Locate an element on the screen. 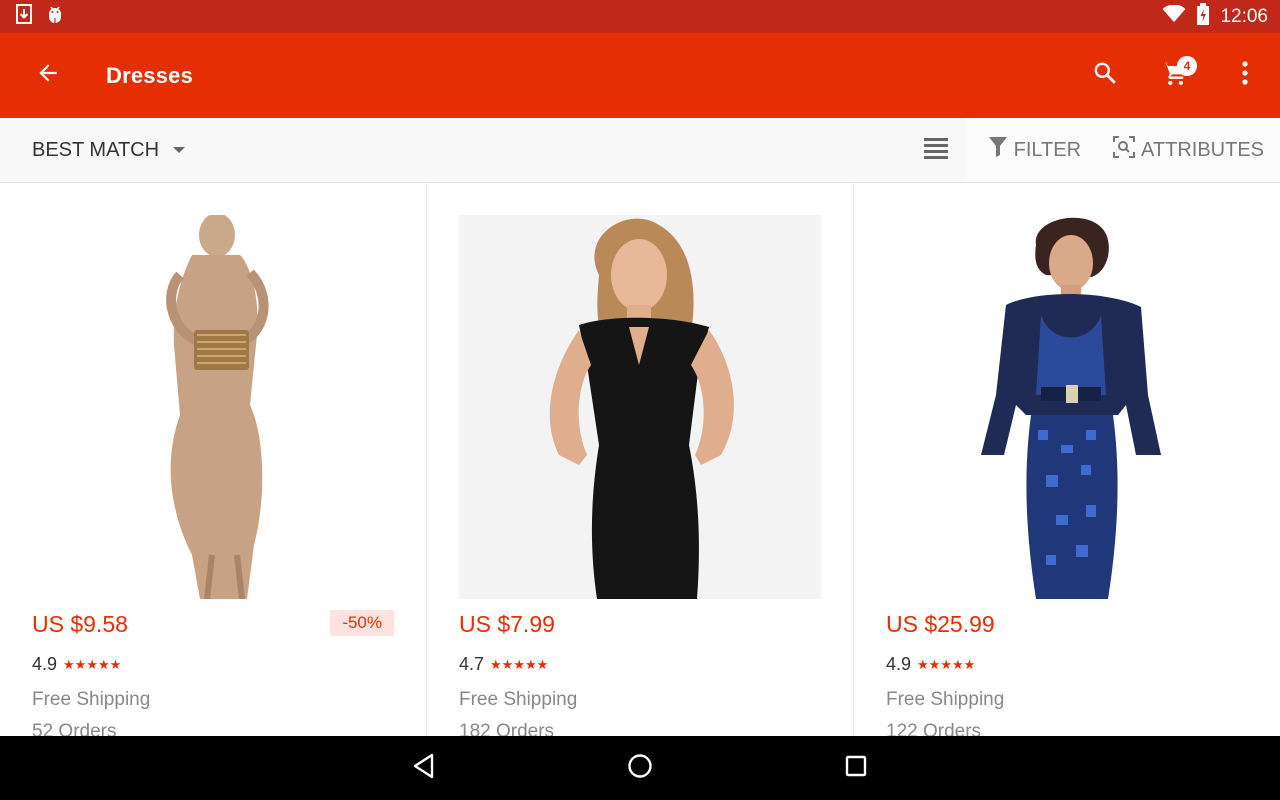 This screenshot has height=800, width=1280. rating-row: 4.7 ★★★★★ is located at coordinates (503, 664).